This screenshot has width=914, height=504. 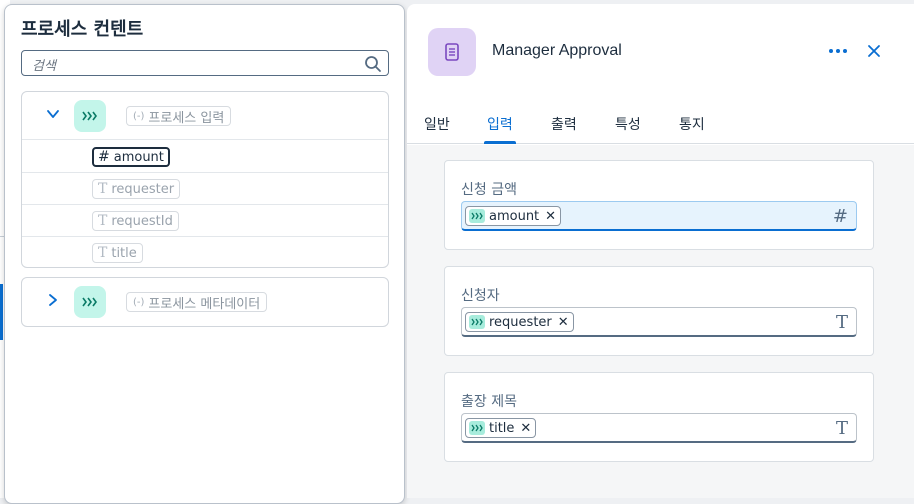 I want to click on tree-leaf-amount: # amount, so click(x=205, y=157).